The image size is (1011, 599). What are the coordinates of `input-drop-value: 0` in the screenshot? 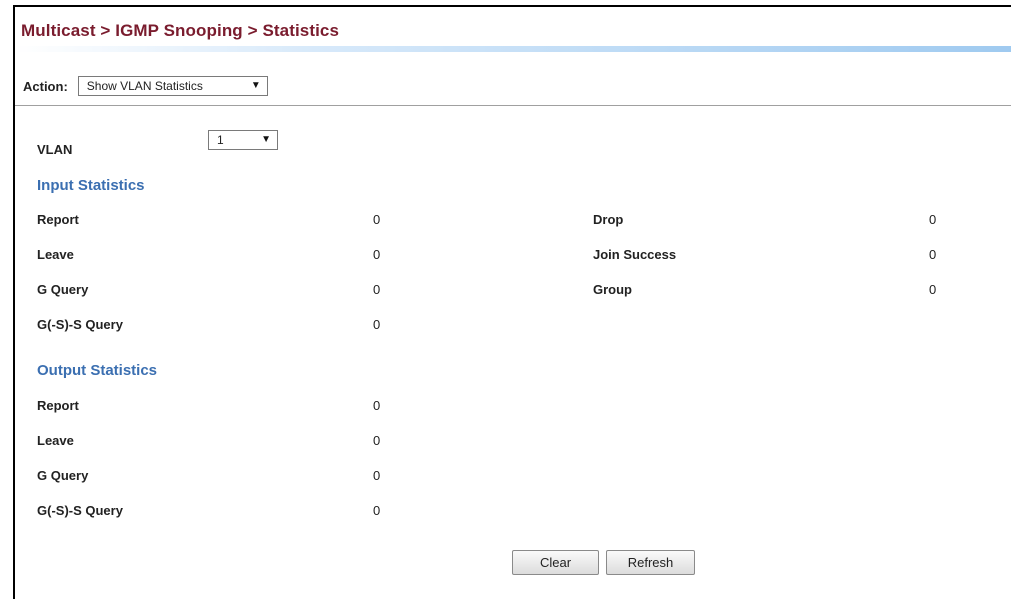 It's located at (933, 219).